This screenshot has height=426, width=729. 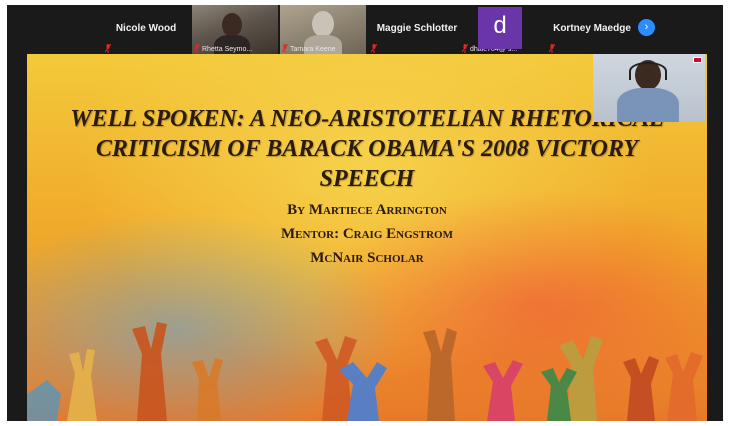 I want to click on participant-tile-kortney-maedge: Kortney Maedge, so click(x=592, y=29).